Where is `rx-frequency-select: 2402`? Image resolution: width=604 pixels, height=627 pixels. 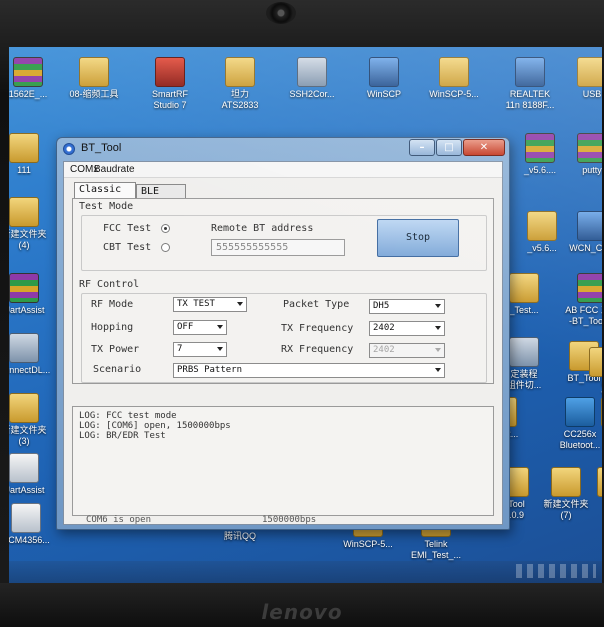 rx-frequency-select: 2402 is located at coordinates (407, 350).